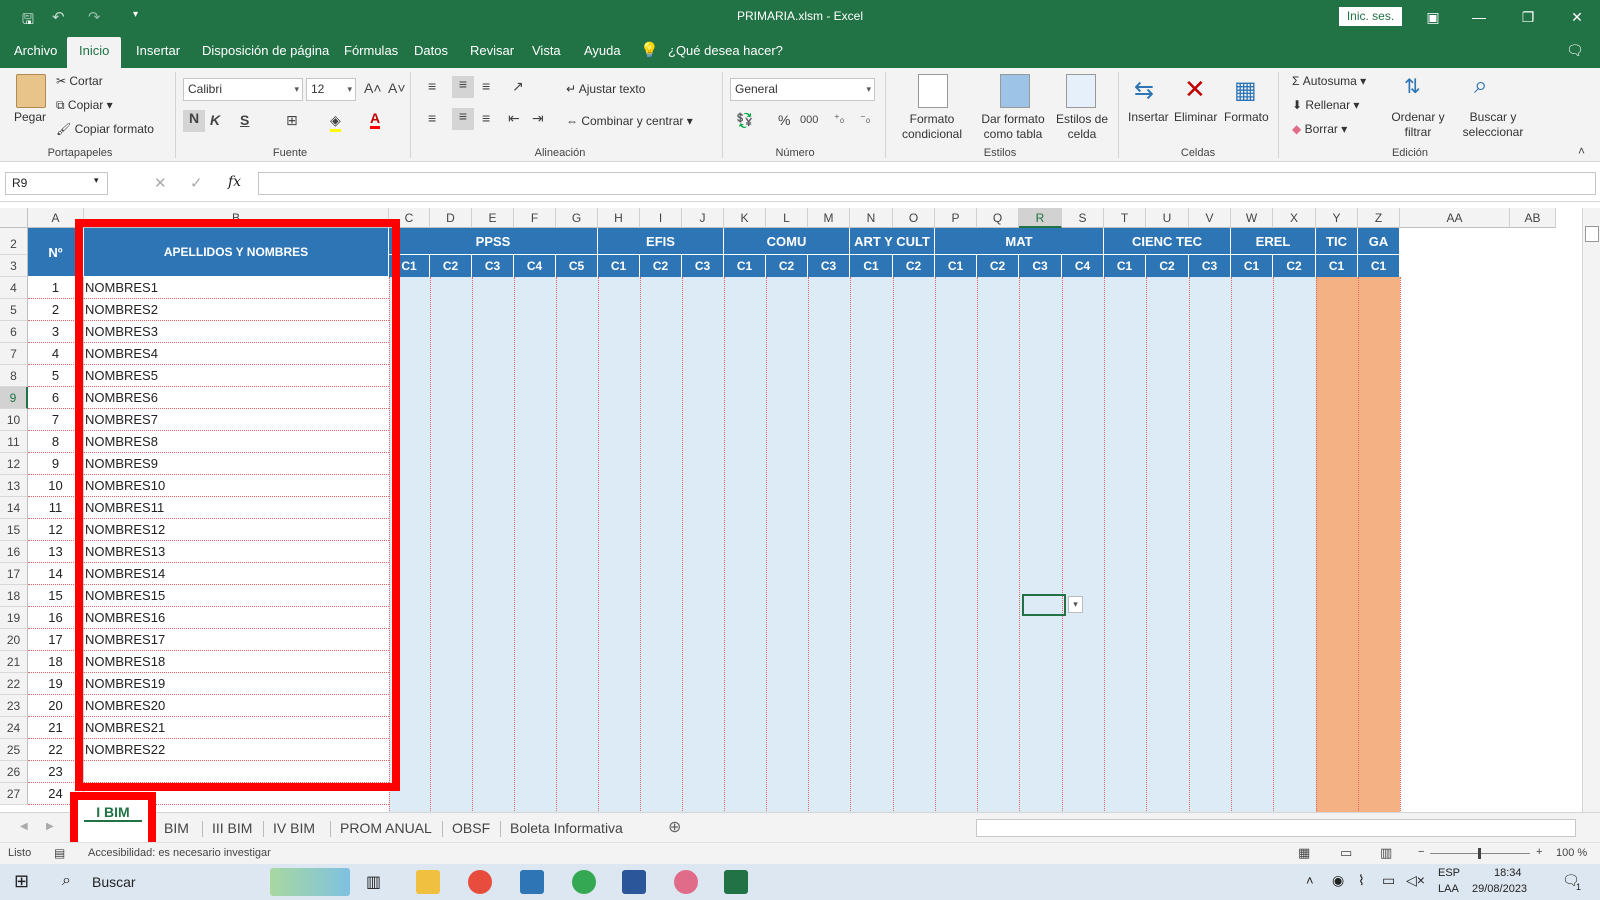 The width and height of the screenshot is (1600, 900). What do you see at coordinates (35, 55) in the screenshot?
I see `ribbon-tab-archivo: Archivo` at bounding box center [35, 55].